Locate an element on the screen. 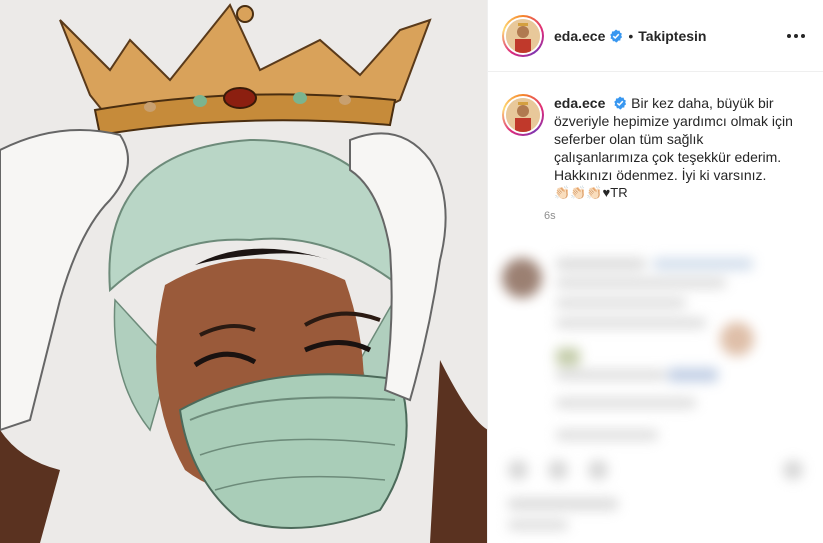 This screenshot has height=543, width=823. post-header: eda.ece • Takiptesin is located at coordinates (655, 36).